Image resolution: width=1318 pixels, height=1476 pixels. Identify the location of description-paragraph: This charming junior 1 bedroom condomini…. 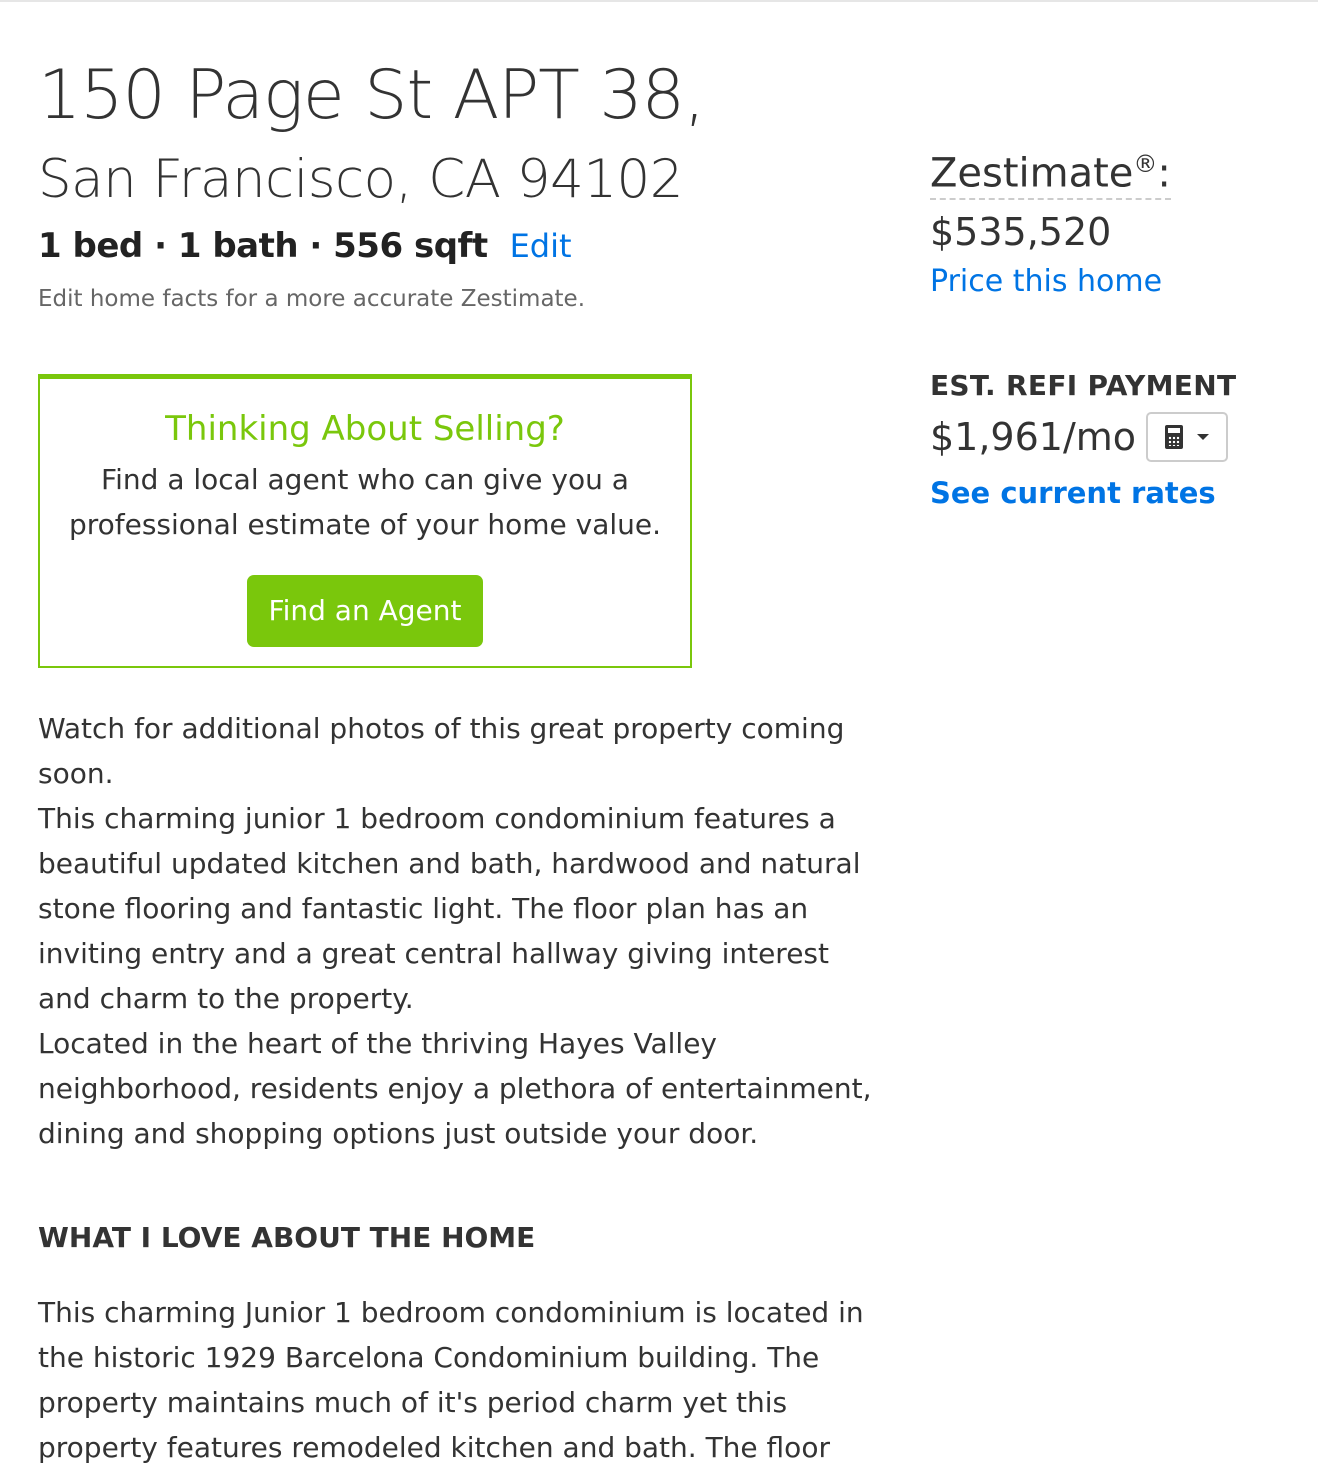
(449, 908).